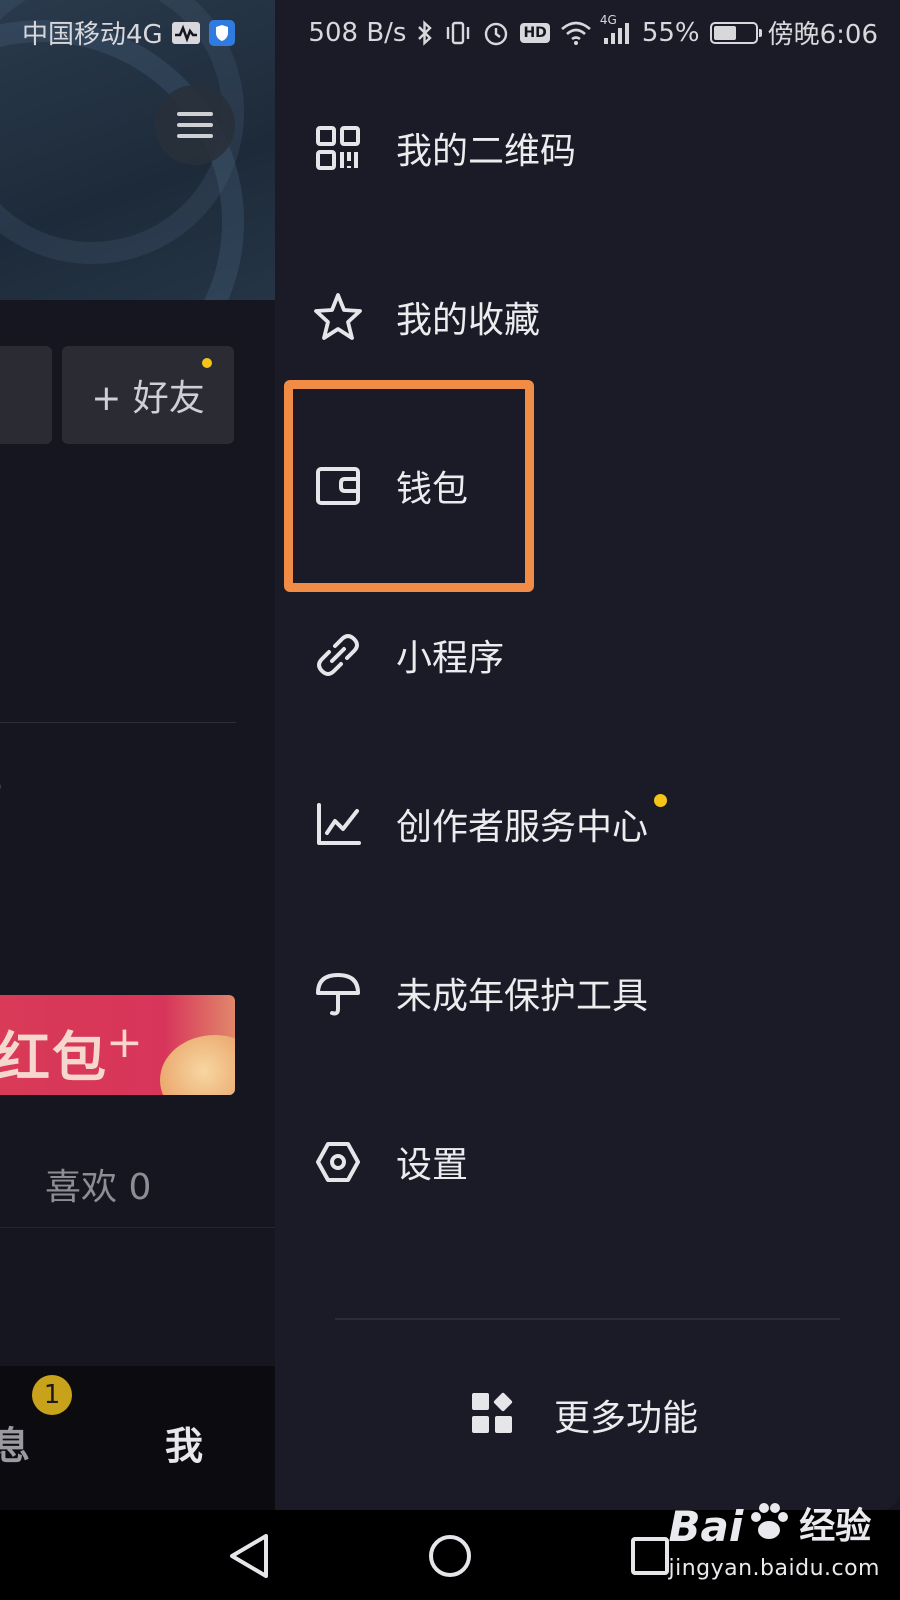 The width and height of the screenshot is (900, 1600). What do you see at coordinates (835, 1526) in the screenshot?
I see `watermark-brand-cn: 经验` at bounding box center [835, 1526].